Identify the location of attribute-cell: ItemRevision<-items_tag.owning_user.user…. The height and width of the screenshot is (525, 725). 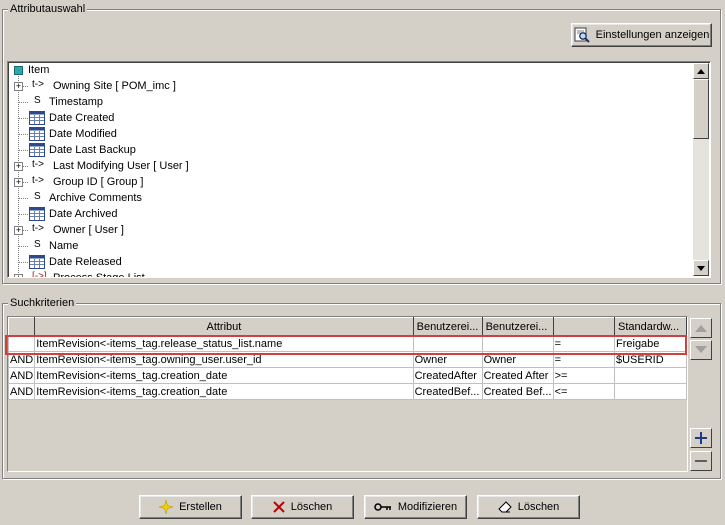
(224, 359).